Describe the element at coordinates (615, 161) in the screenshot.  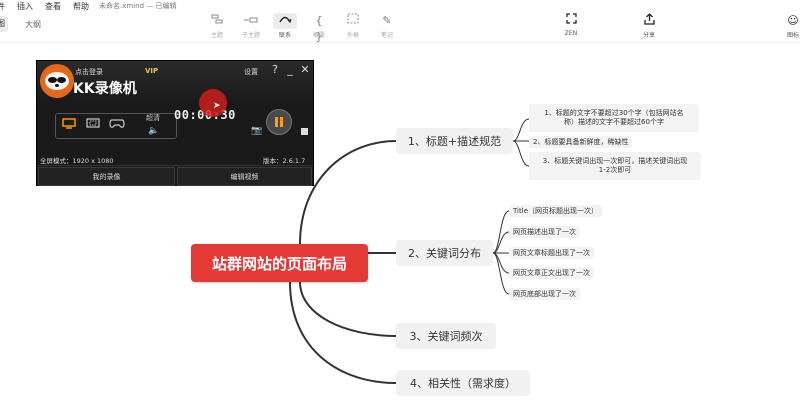
I see `subtopic-1-3-line1: 3、标题关键词出现一次即可，描述关键词出现` at that location.